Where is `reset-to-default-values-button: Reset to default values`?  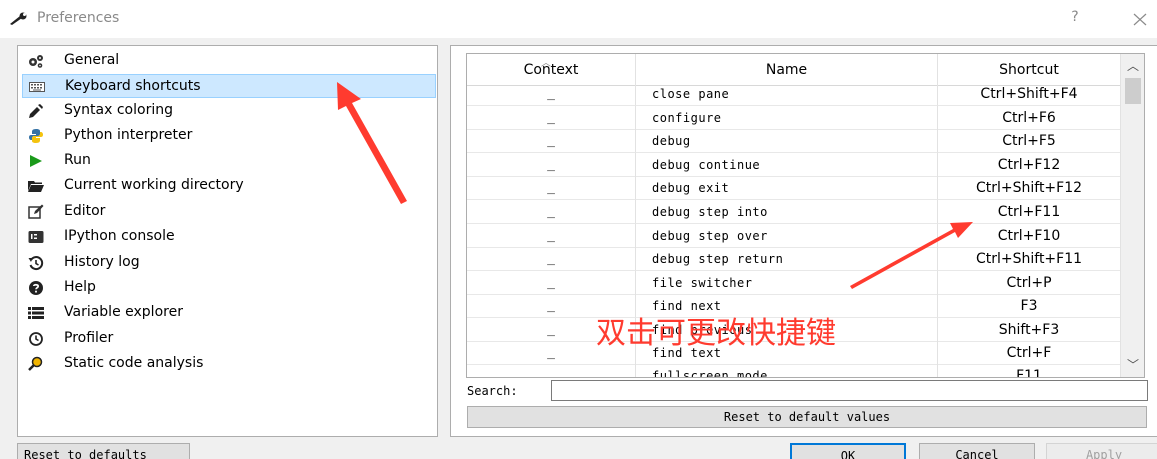
reset-to-default-values-button: Reset to default values is located at coordinates (807, 417).